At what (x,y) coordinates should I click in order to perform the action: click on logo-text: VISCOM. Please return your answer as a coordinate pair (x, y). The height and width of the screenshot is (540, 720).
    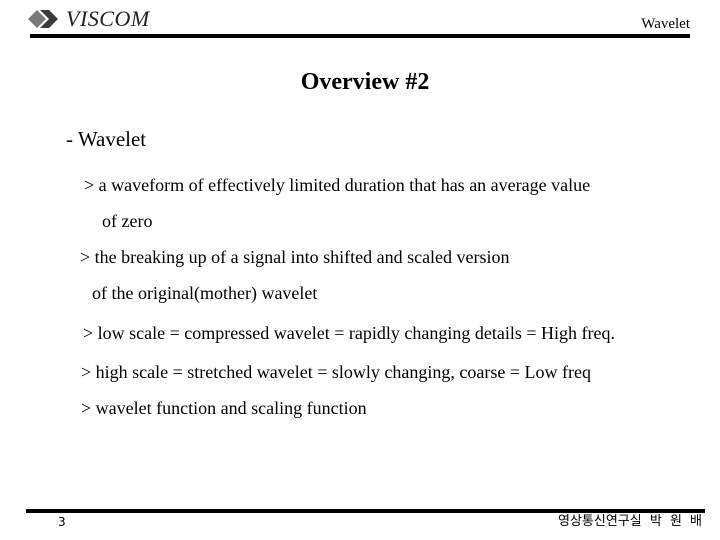
    Looking at the image, I should click on (108, 18).